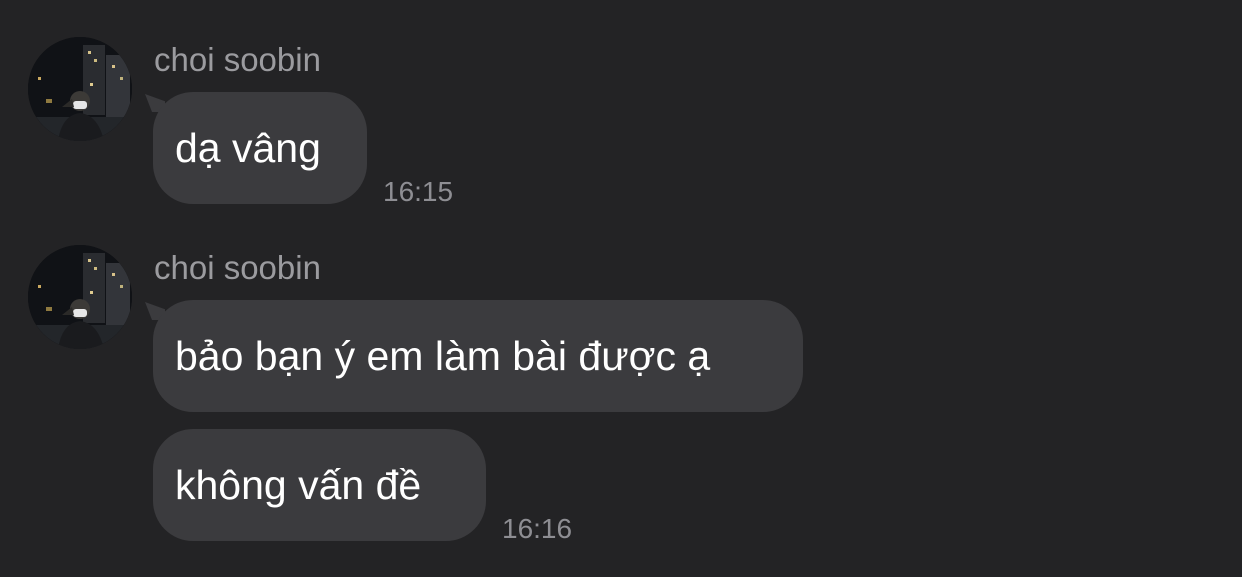  Describe the element at coordinates (418, 191) in the screenshot. I see `message-timestamp: 16:15` at that location.